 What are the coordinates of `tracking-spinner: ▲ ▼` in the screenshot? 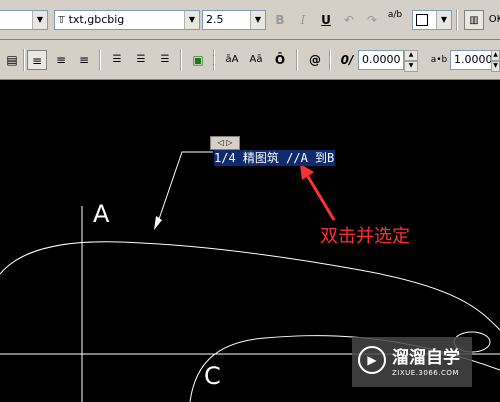 It's located at (495, 61).